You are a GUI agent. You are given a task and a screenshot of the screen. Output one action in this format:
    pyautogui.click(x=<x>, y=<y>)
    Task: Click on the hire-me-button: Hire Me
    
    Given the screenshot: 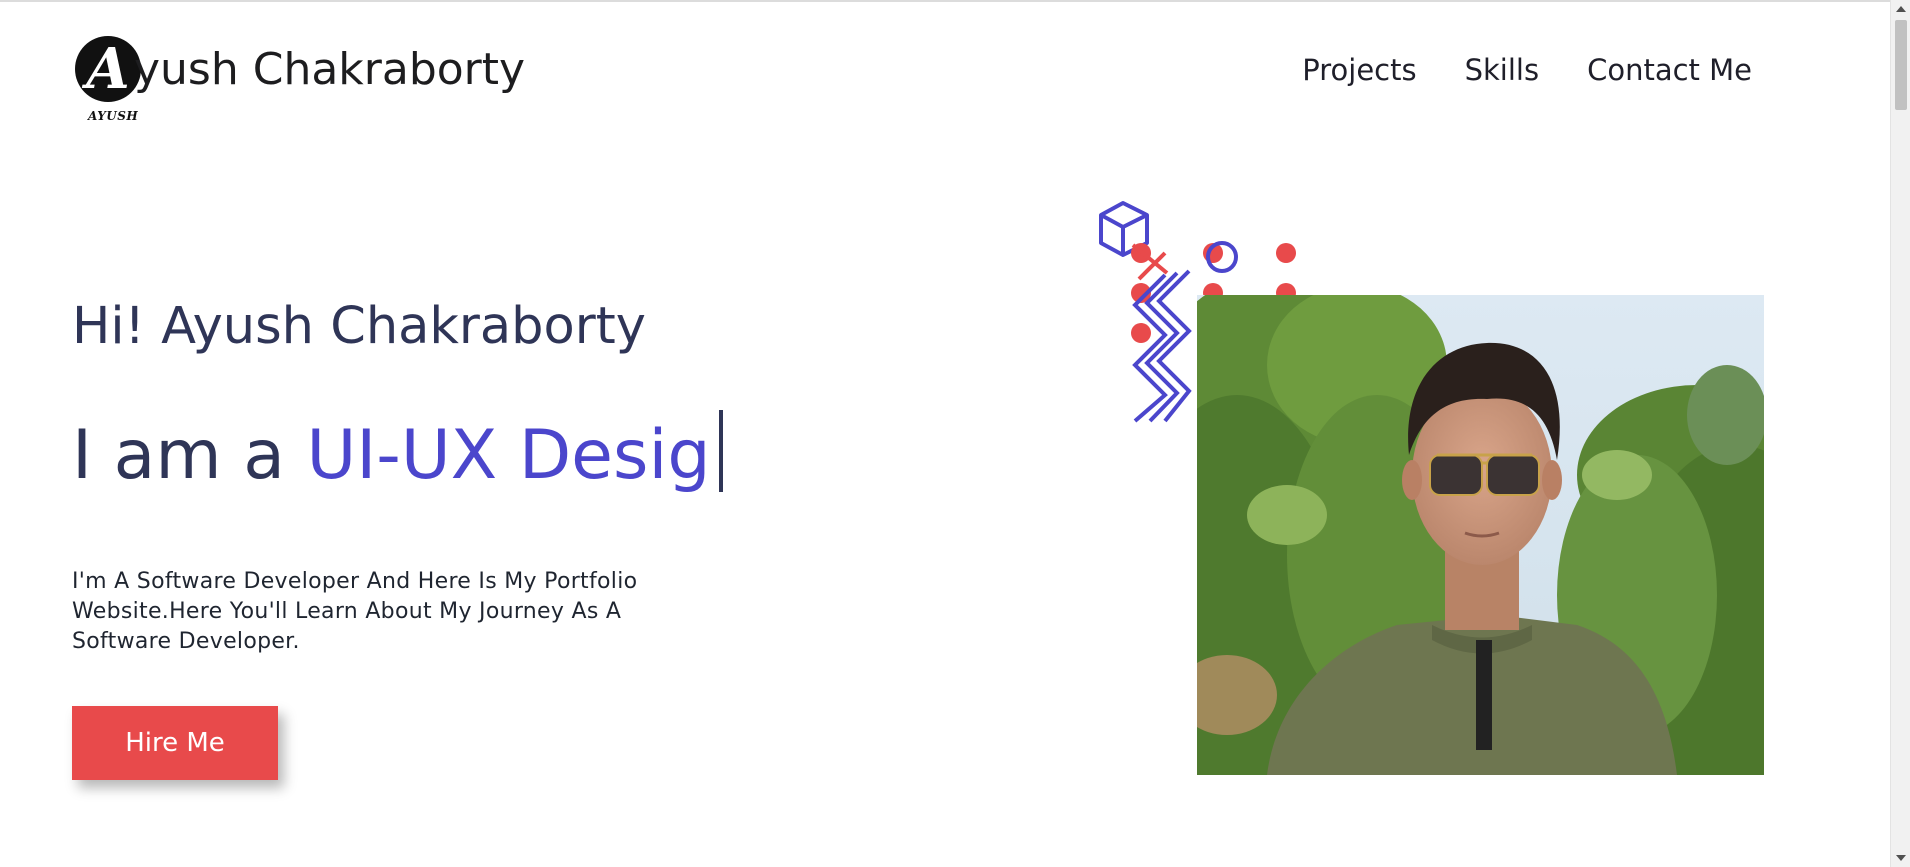 What is the action you would take?
    pyautogui.click(x=175, y=743)
    